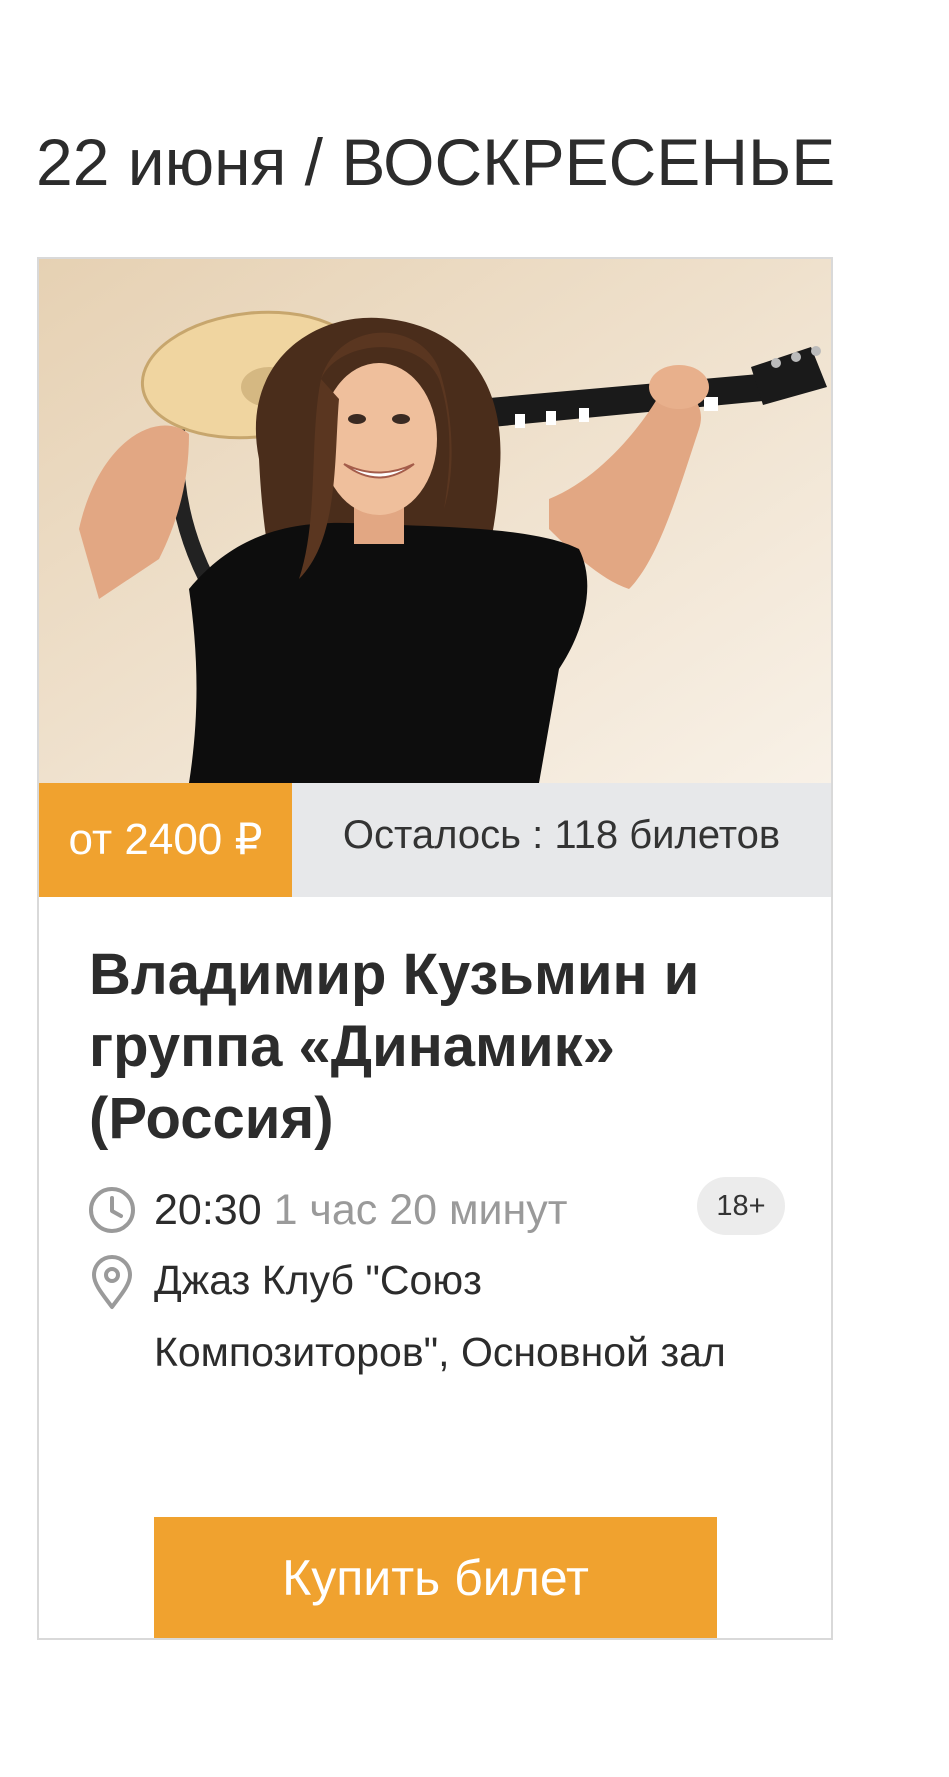 The height and width of the screenshot is (1777, 949). What do you see at coordinates (435, 1577) in the screenshot?
I see `buy-ticket-button: Купить билет` at bounding box center [435, 1577].